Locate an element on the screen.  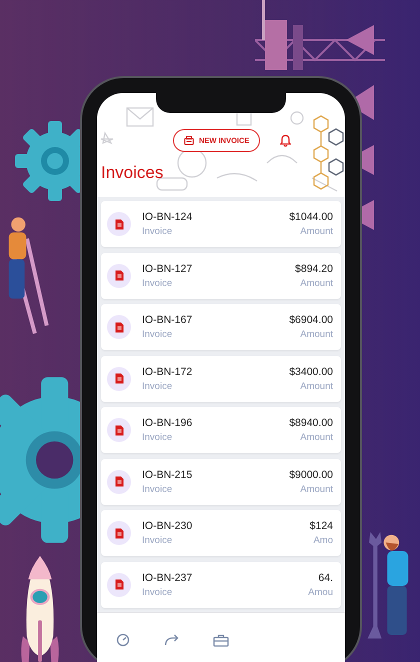
invoice-number: IO-BN-167 is located at coordinates (168, 320).